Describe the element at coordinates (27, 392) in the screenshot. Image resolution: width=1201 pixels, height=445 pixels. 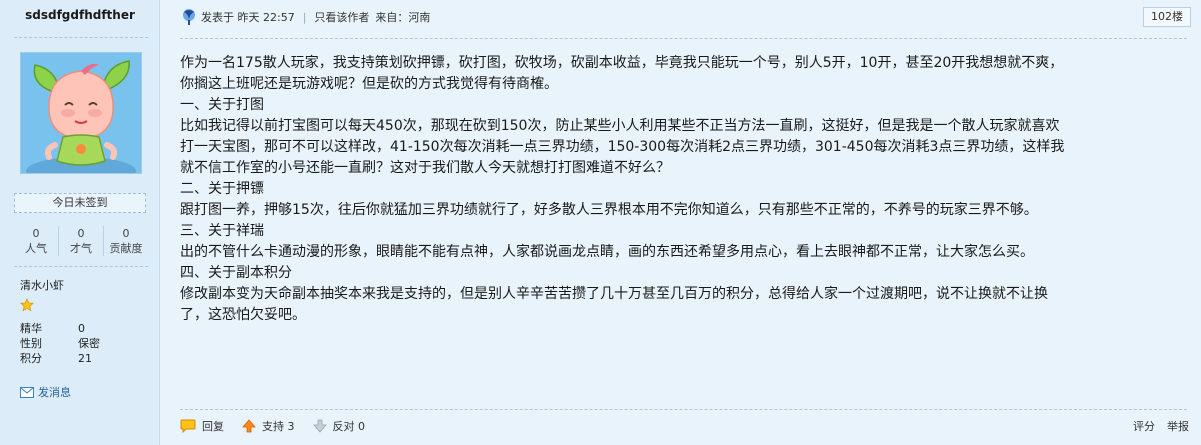
I see `envelope-icon` at that location.